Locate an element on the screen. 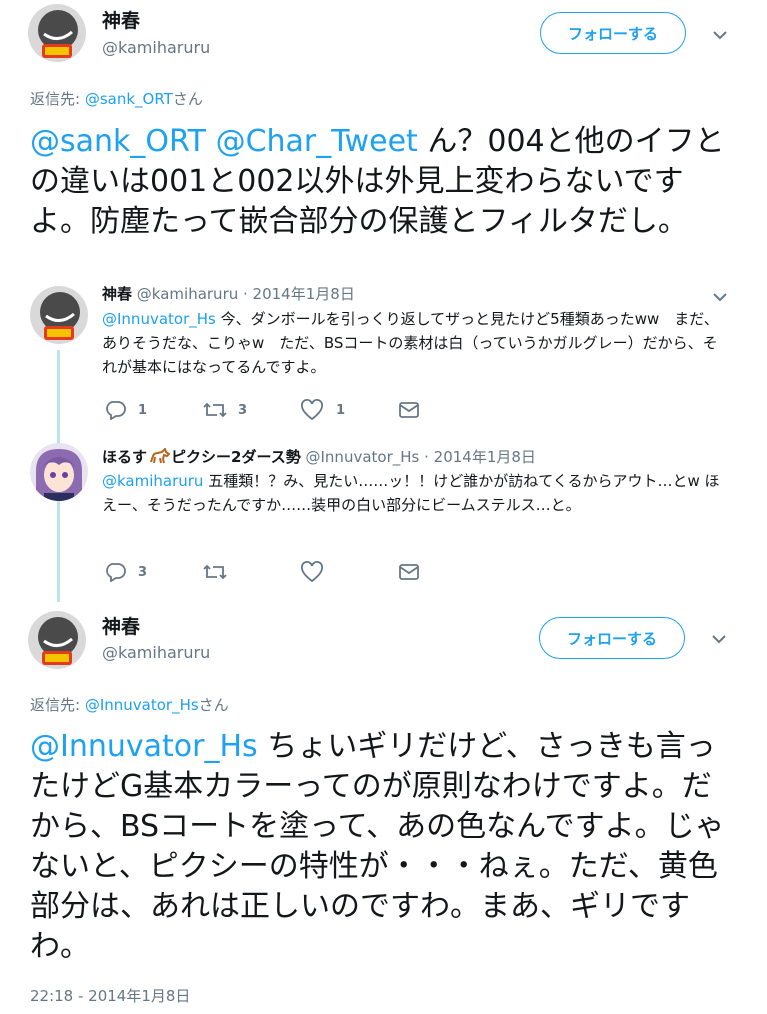 The width and height of the screenshot is (767, 1014). like-button is located at coordinates (349, 572).